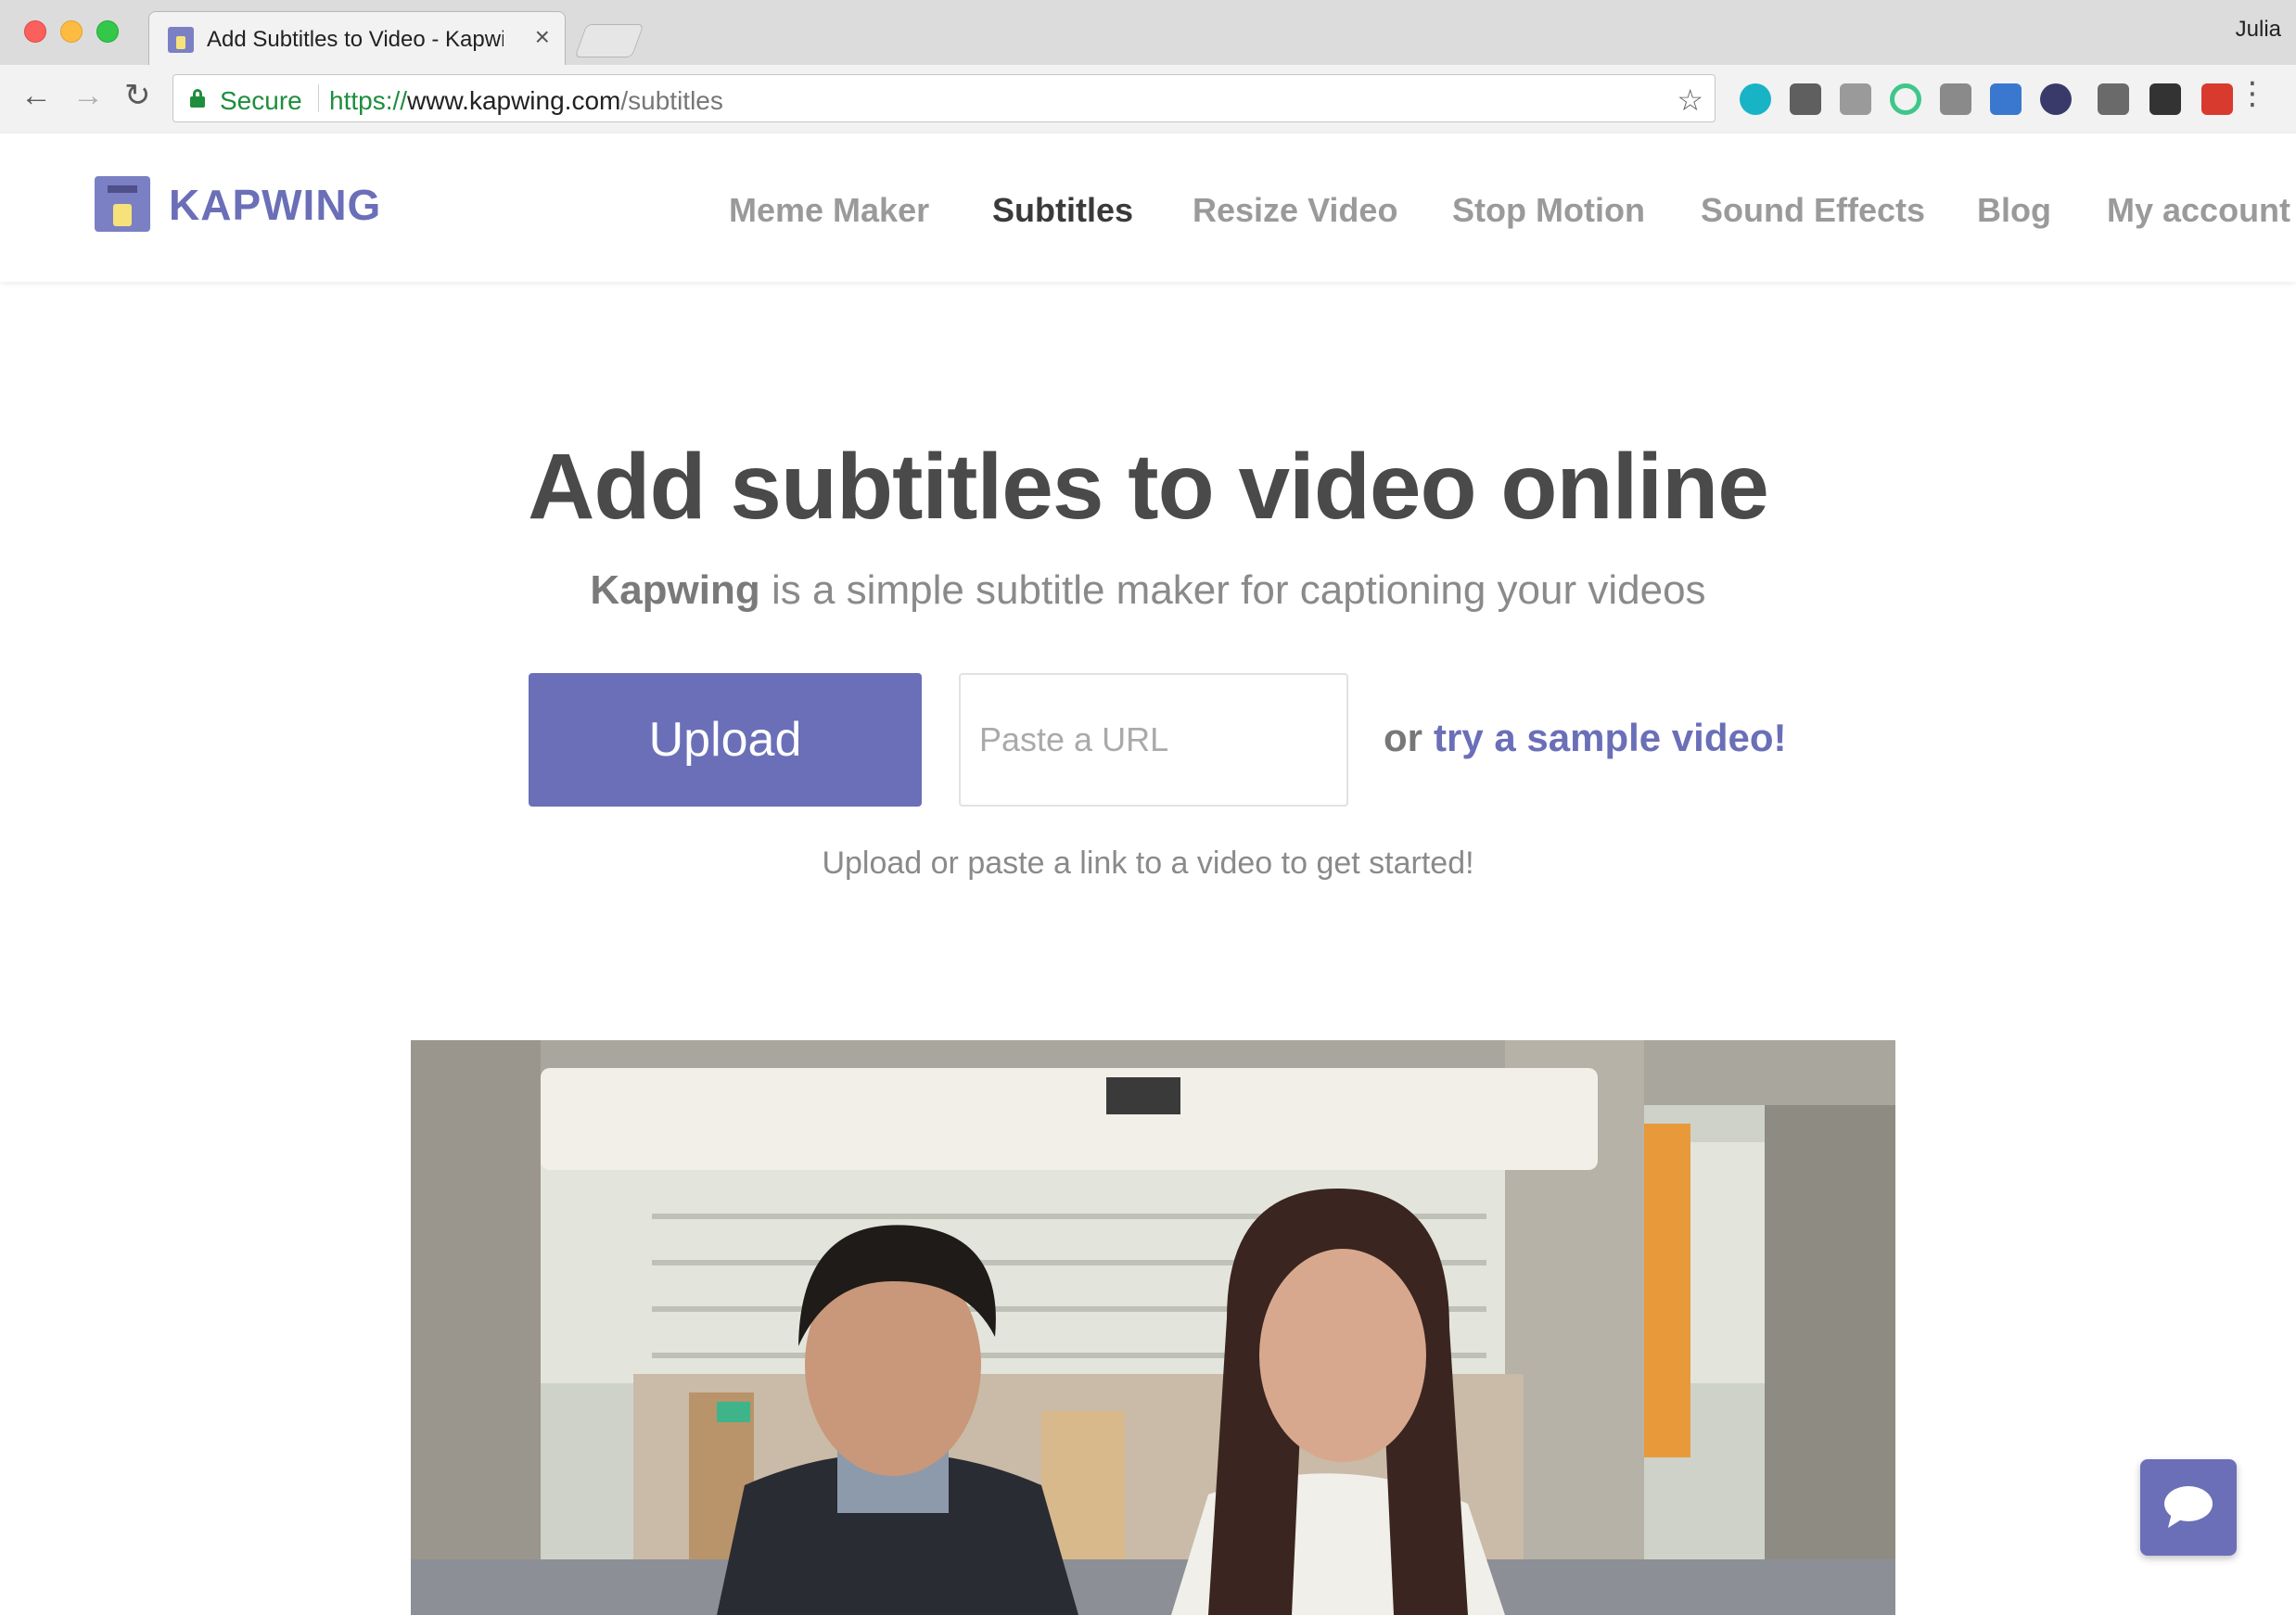  What do you see at coordinates (1690, 100) in the screenshot?
I see `star-icon: ☆` at bounding box center [1690, 100].